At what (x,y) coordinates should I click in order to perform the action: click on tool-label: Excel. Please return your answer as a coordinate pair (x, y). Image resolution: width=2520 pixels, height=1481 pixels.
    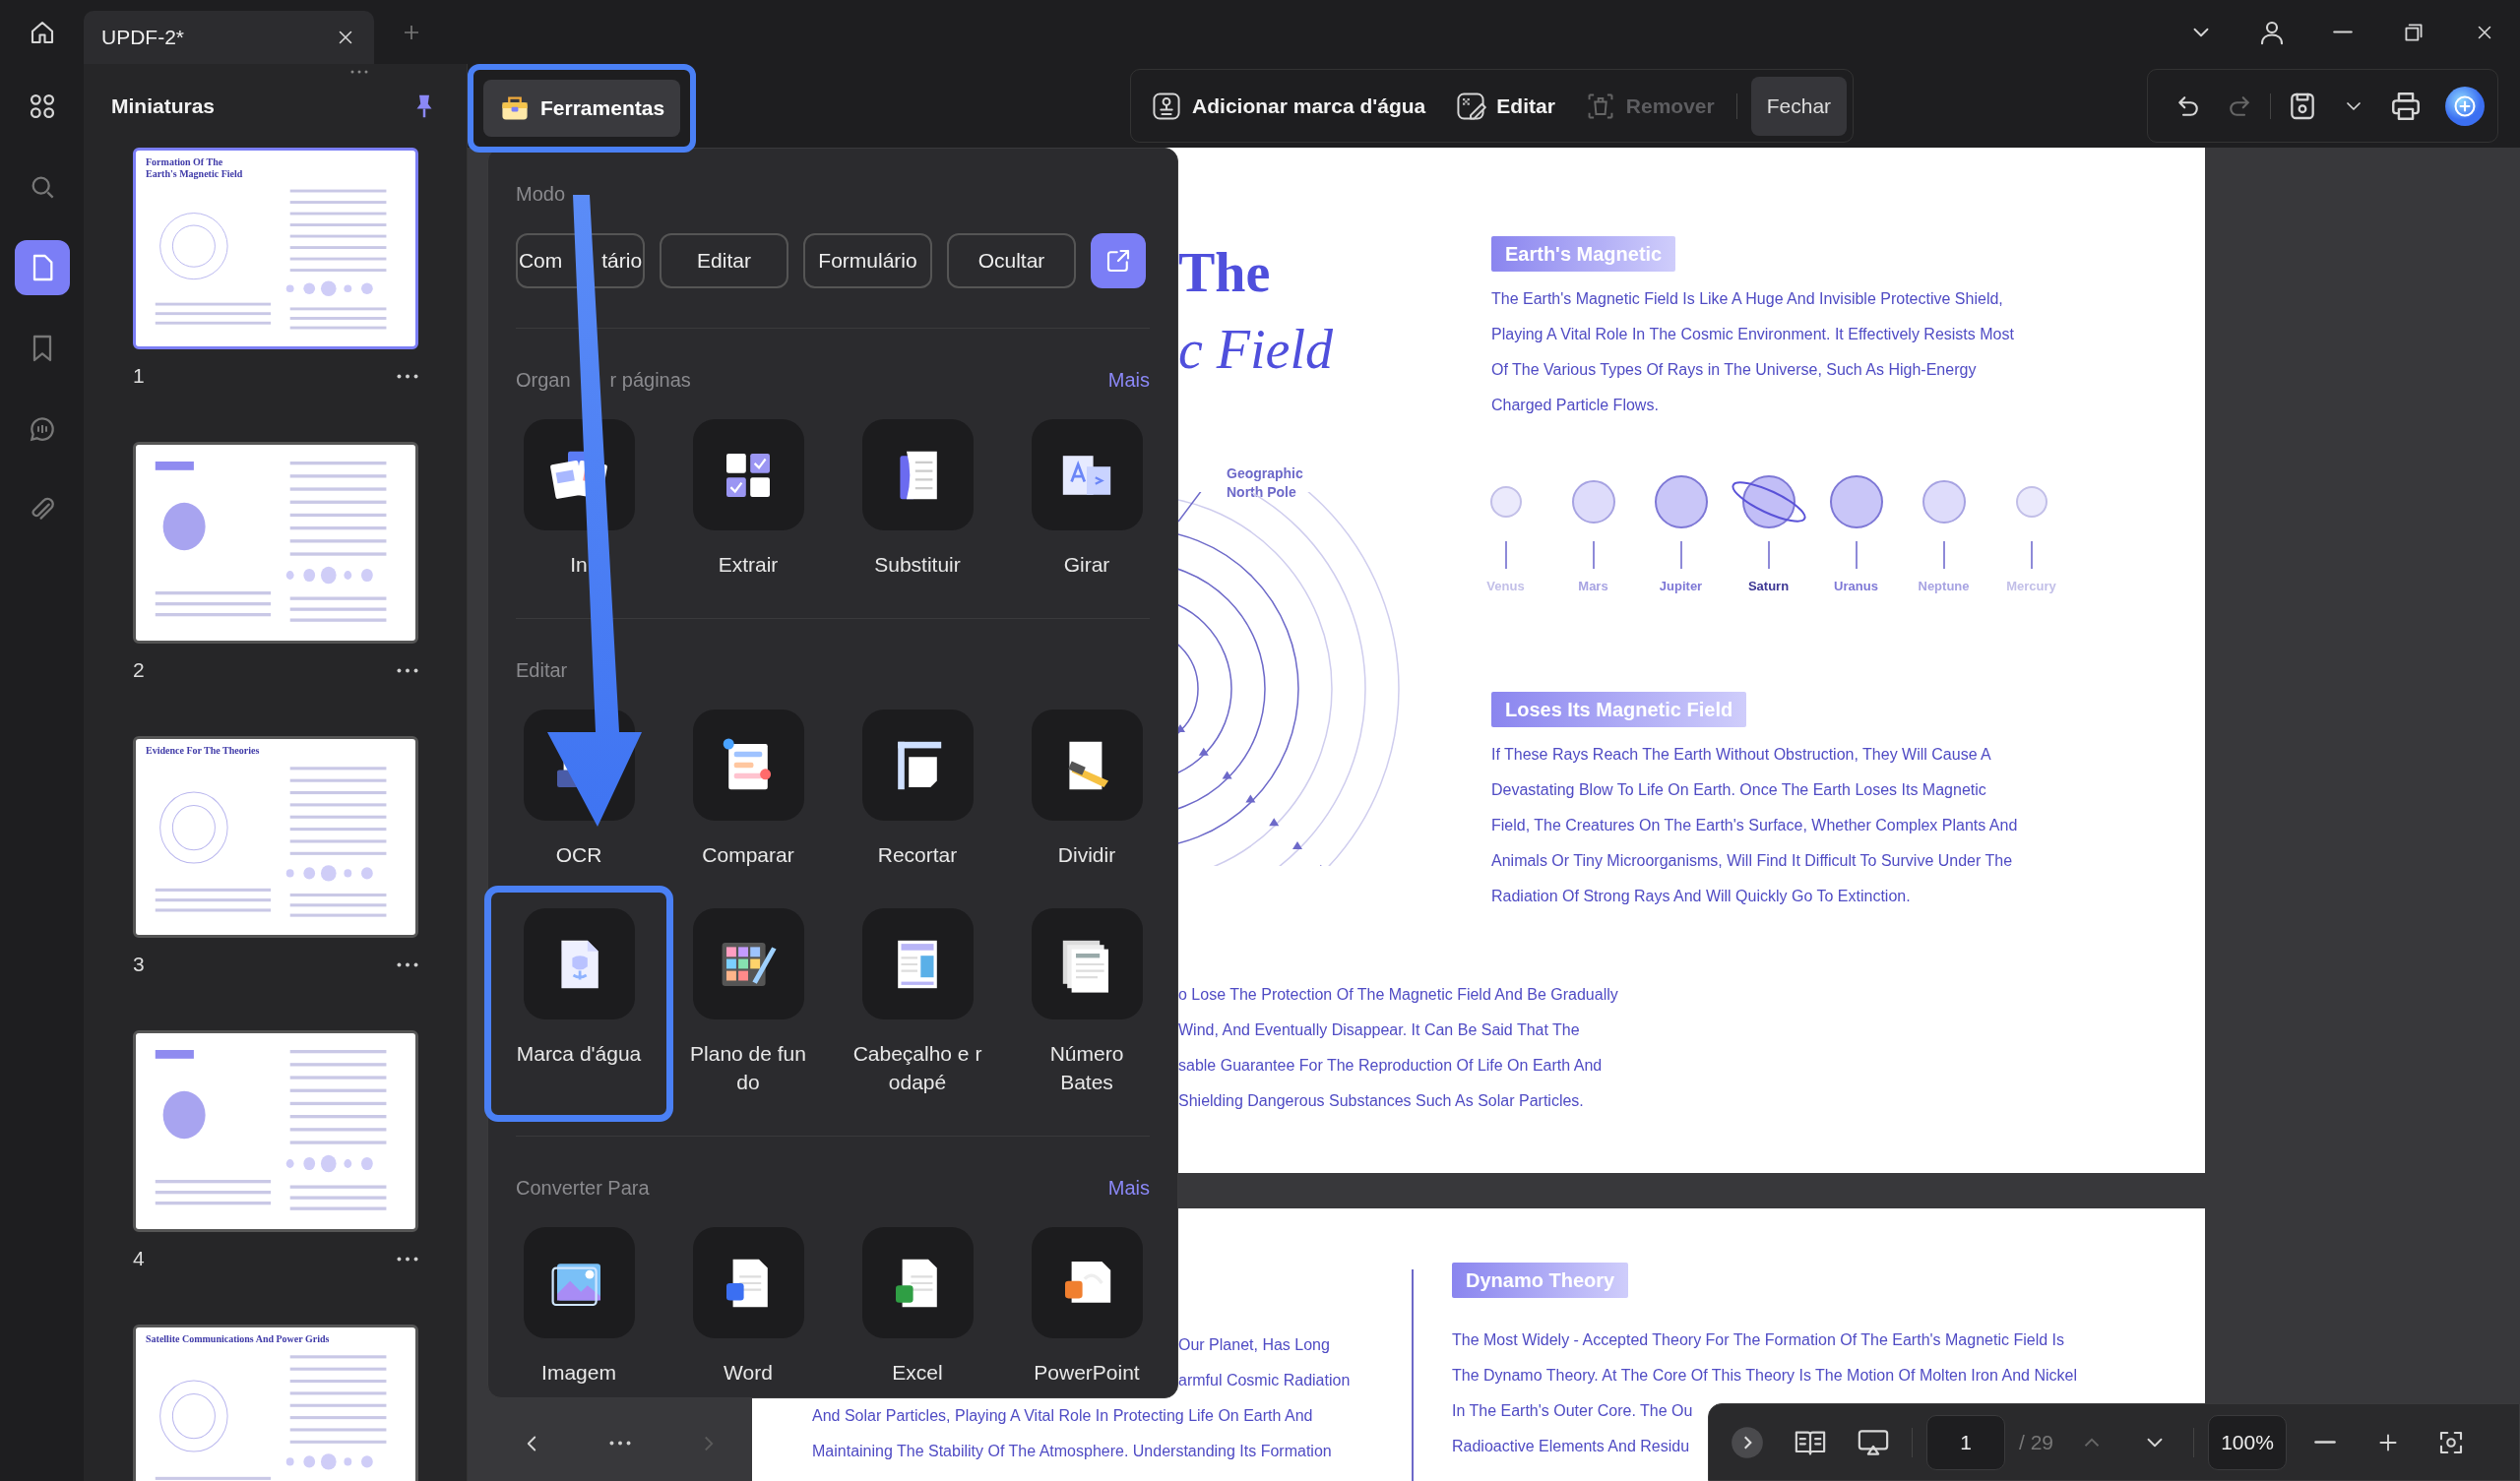
    Looking at the image, I should click on (917, 1373).